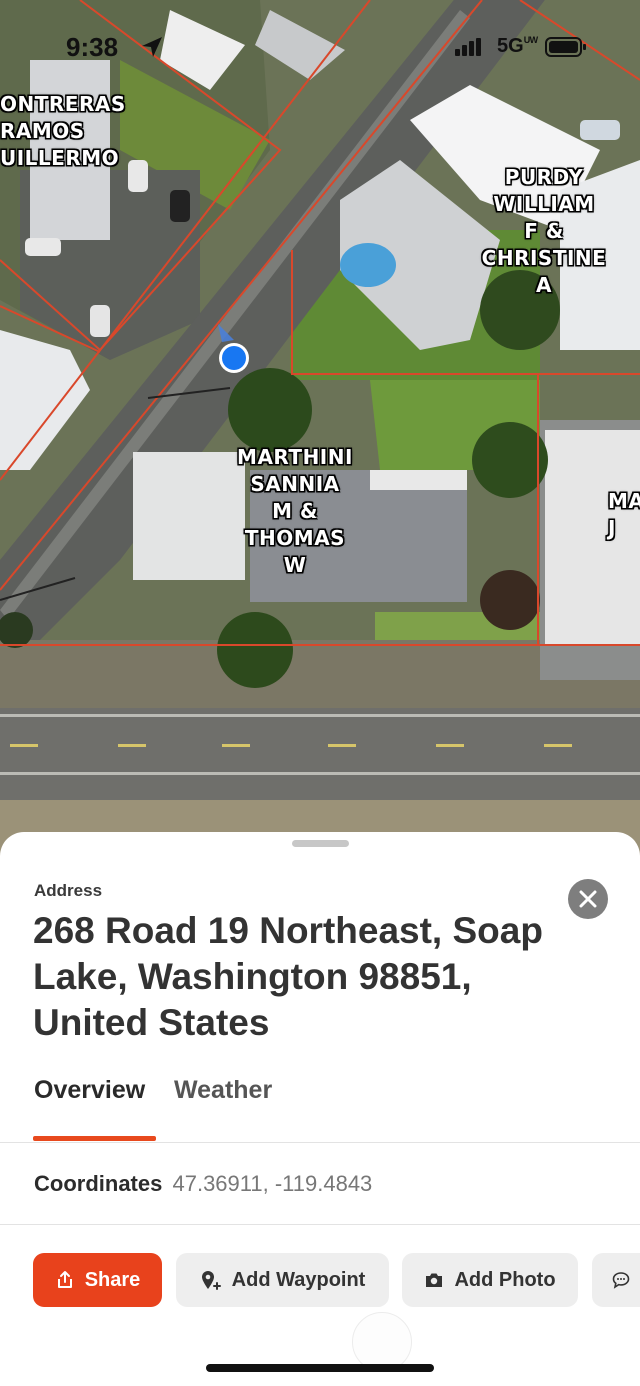 The width and height of the screenshot is (640, 1386). I want to click on user-location-marker, so click(233, 348).